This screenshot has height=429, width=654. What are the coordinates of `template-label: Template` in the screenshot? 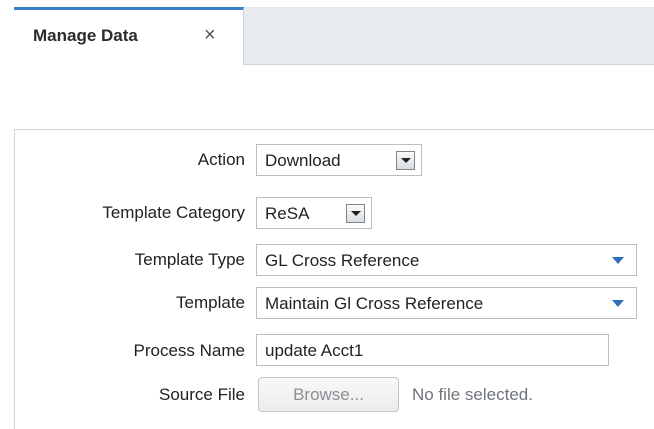 It's located at (210, 302).